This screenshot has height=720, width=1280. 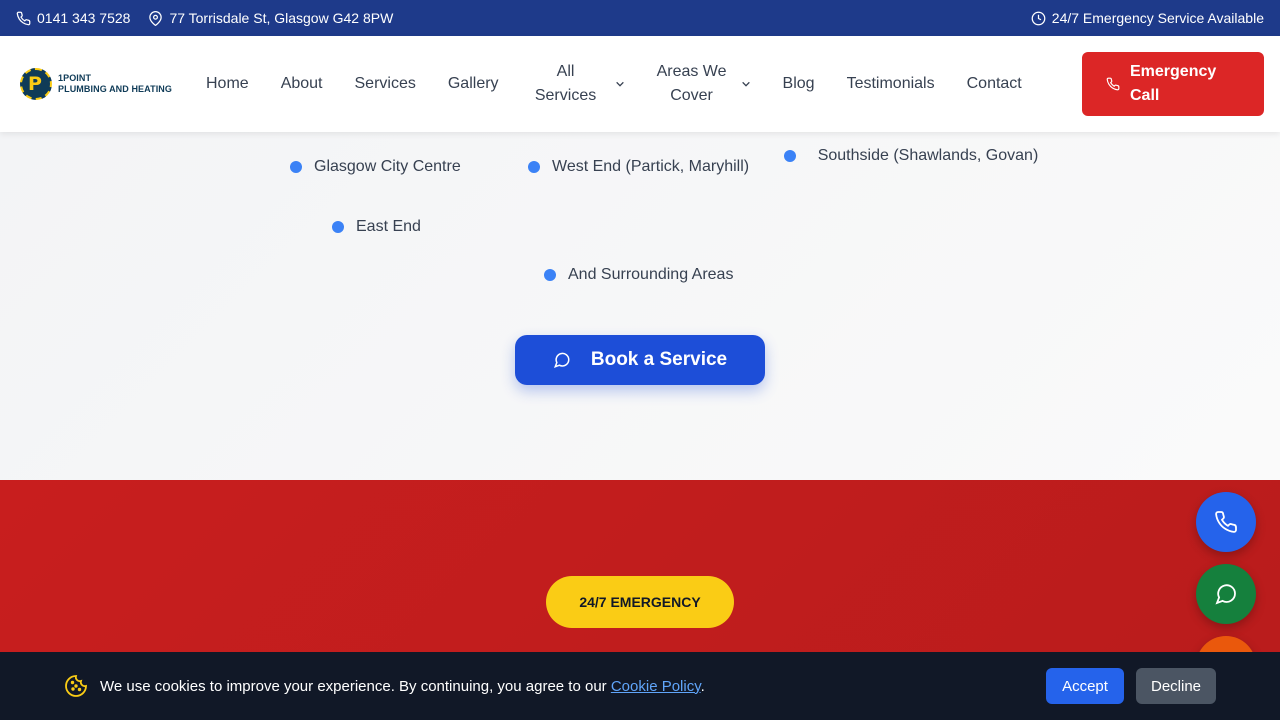 I want to click on book-service-button: Book a Service, so click(x=640, y=360).